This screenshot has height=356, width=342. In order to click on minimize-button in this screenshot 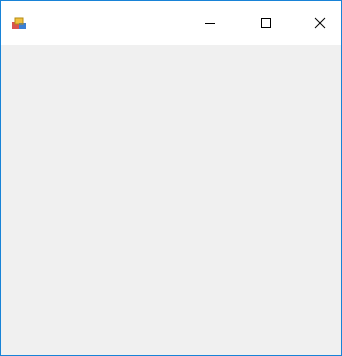, I will do `click(210, 23)`.